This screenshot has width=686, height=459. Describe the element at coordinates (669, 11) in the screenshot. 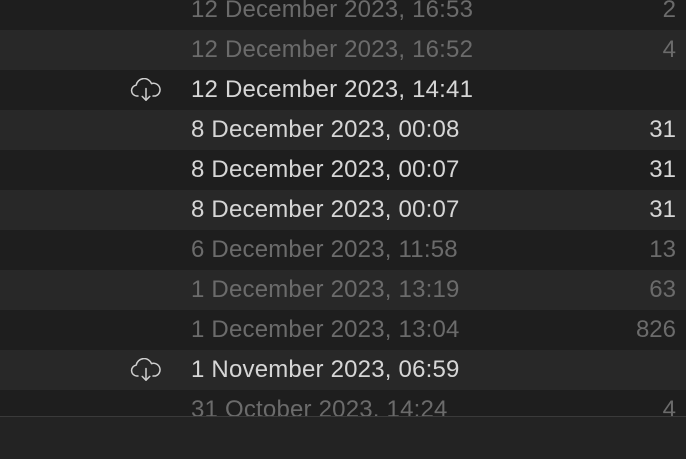

I see `item-count: 2` at that location.